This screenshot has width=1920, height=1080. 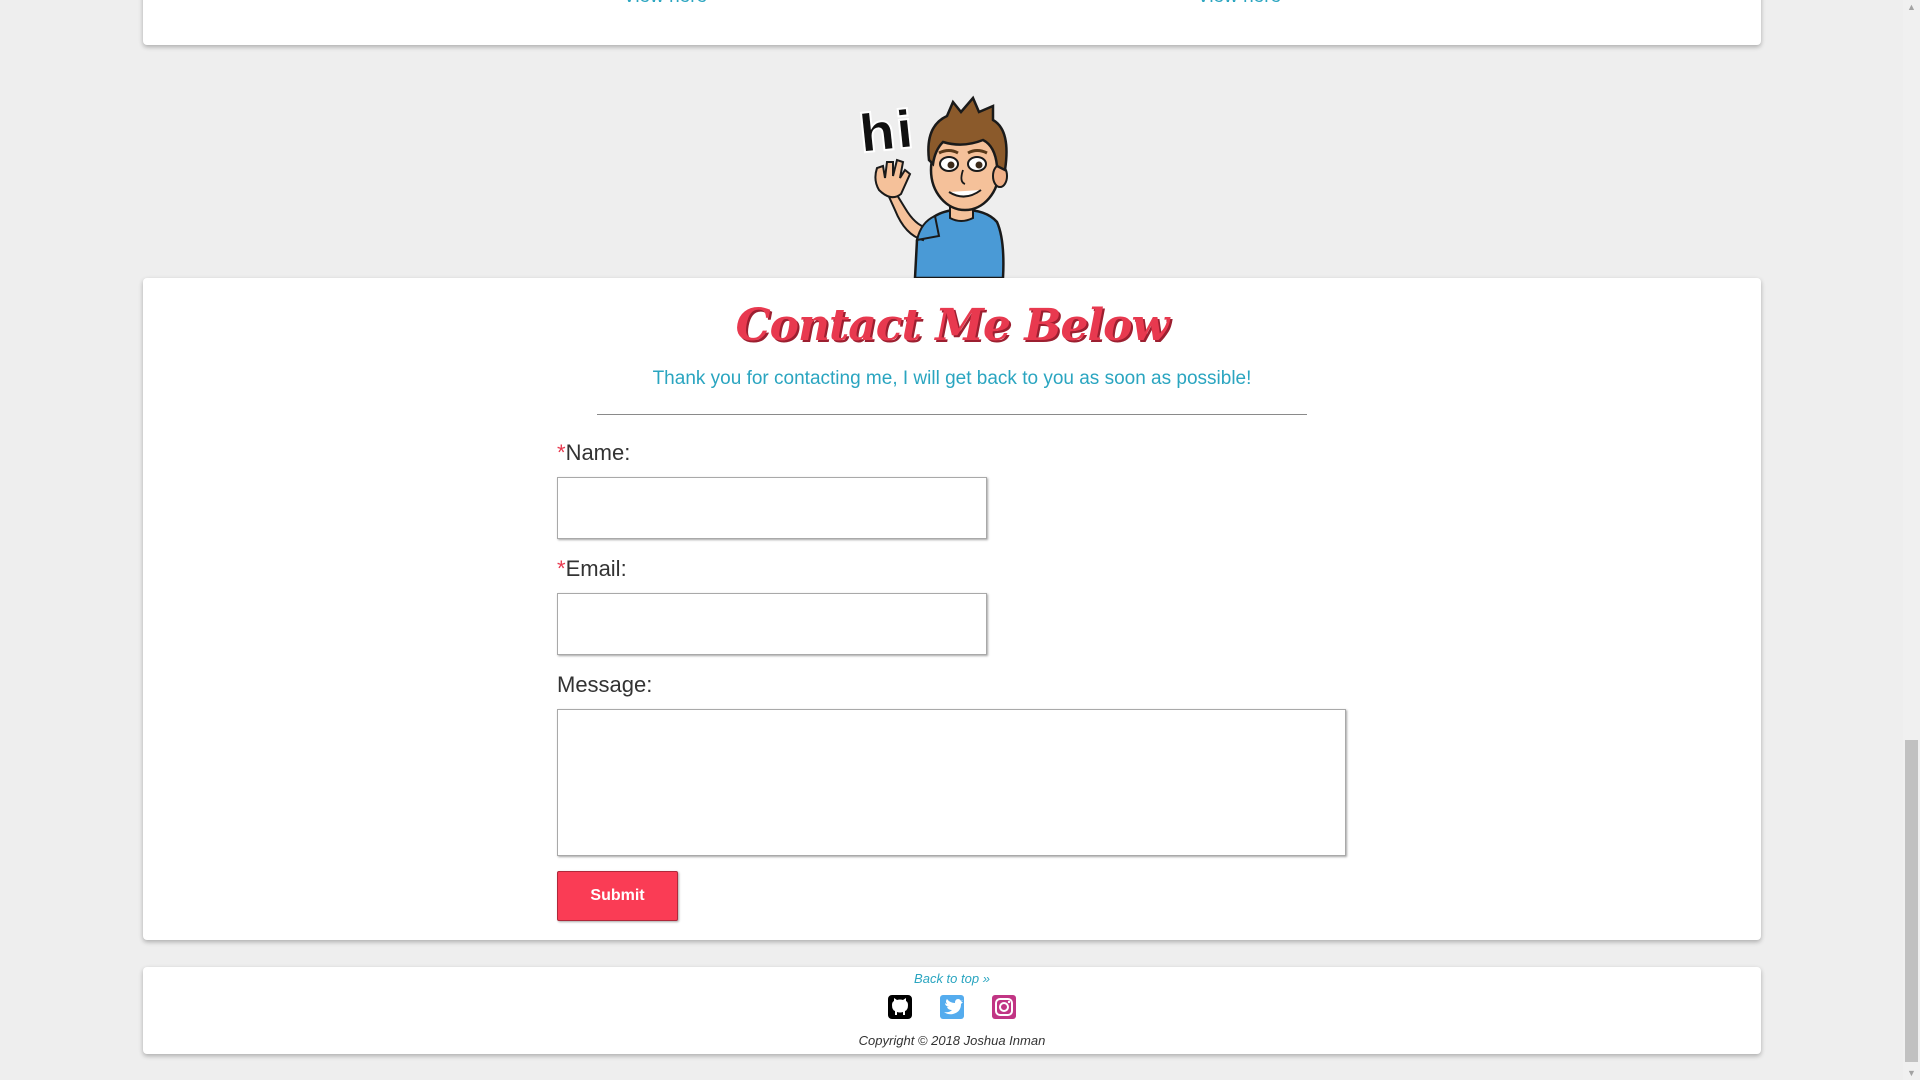 I want to click on divider, so click(x=952, y=414).